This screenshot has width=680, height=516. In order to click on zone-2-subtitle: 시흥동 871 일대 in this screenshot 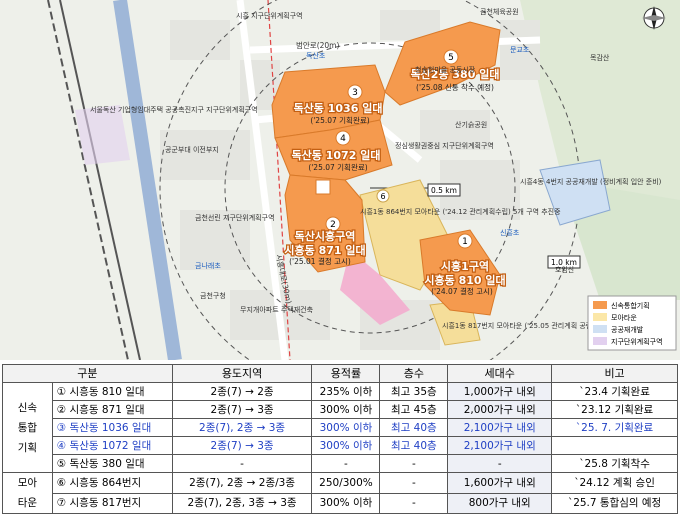, I will do `click(324, 250)`.